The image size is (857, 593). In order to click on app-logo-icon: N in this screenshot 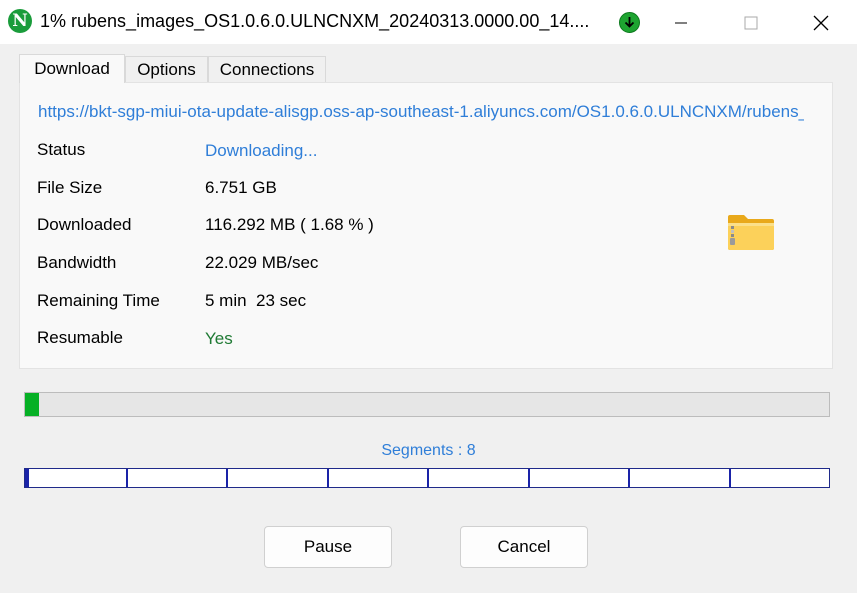, I will do `click(20, 21)`.